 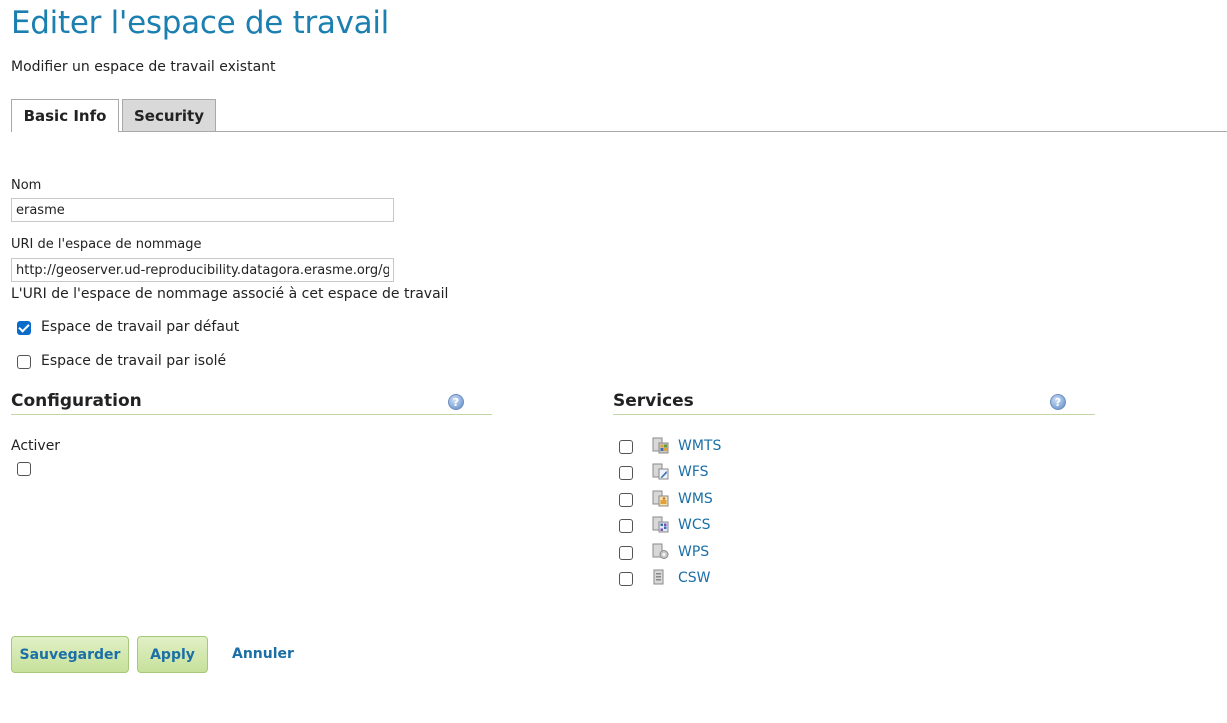 I want to click on services-help-icon: ?, so click(x=1058, y=402).